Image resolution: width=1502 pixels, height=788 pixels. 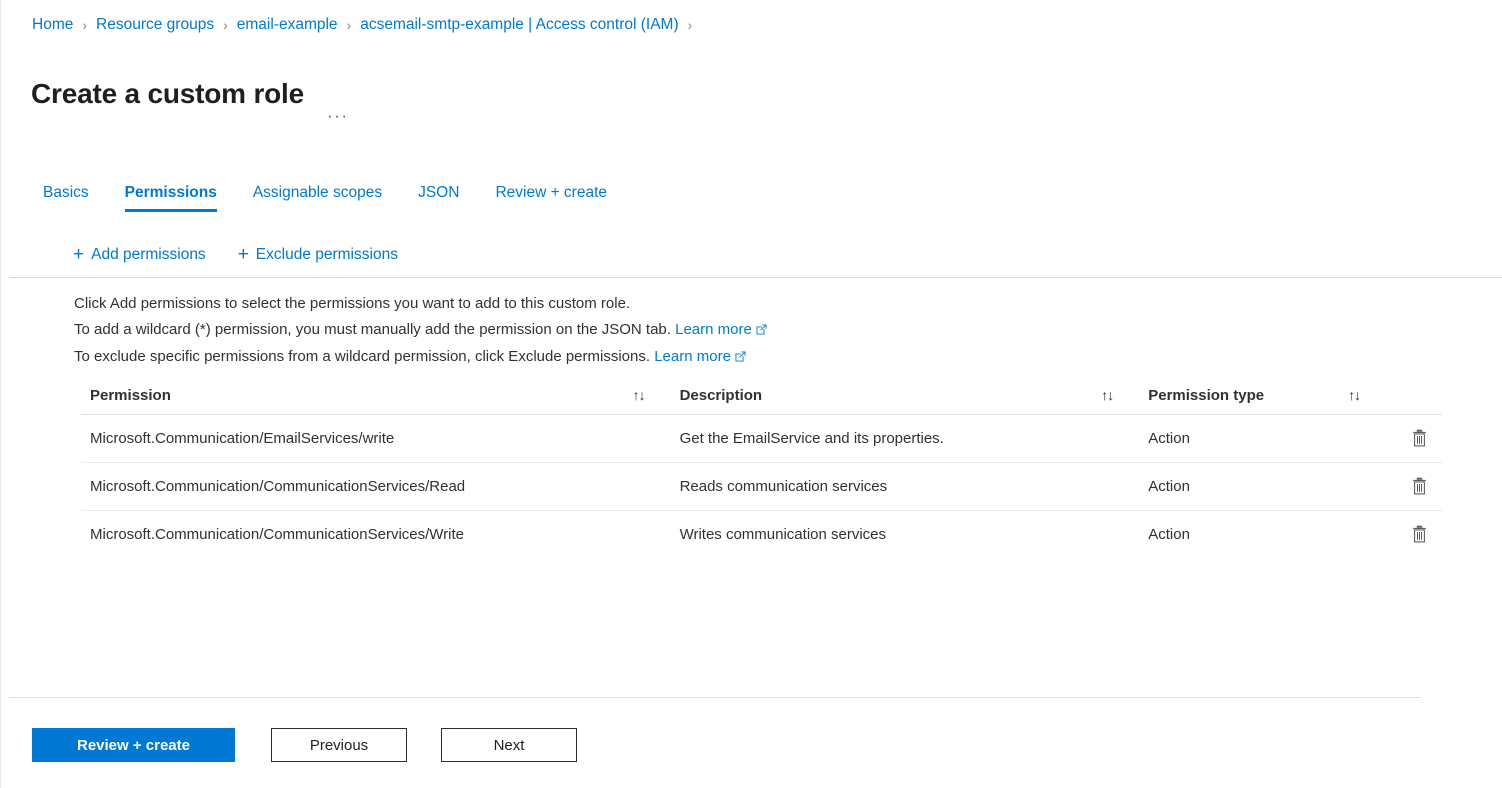 What do you see at coordinates (1107, 395) in the screenshot?
I see `sort-icon-description: ↑↓` at bounding box center [1107, 395].